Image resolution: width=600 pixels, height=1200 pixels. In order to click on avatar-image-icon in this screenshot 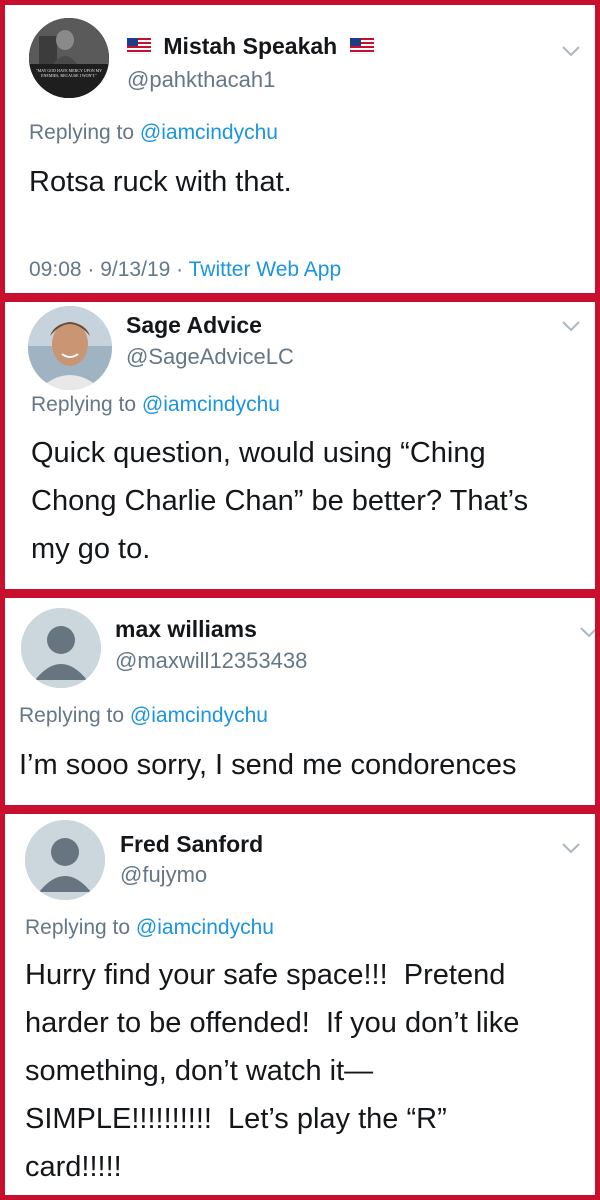, I will do `click(69, 58)`.